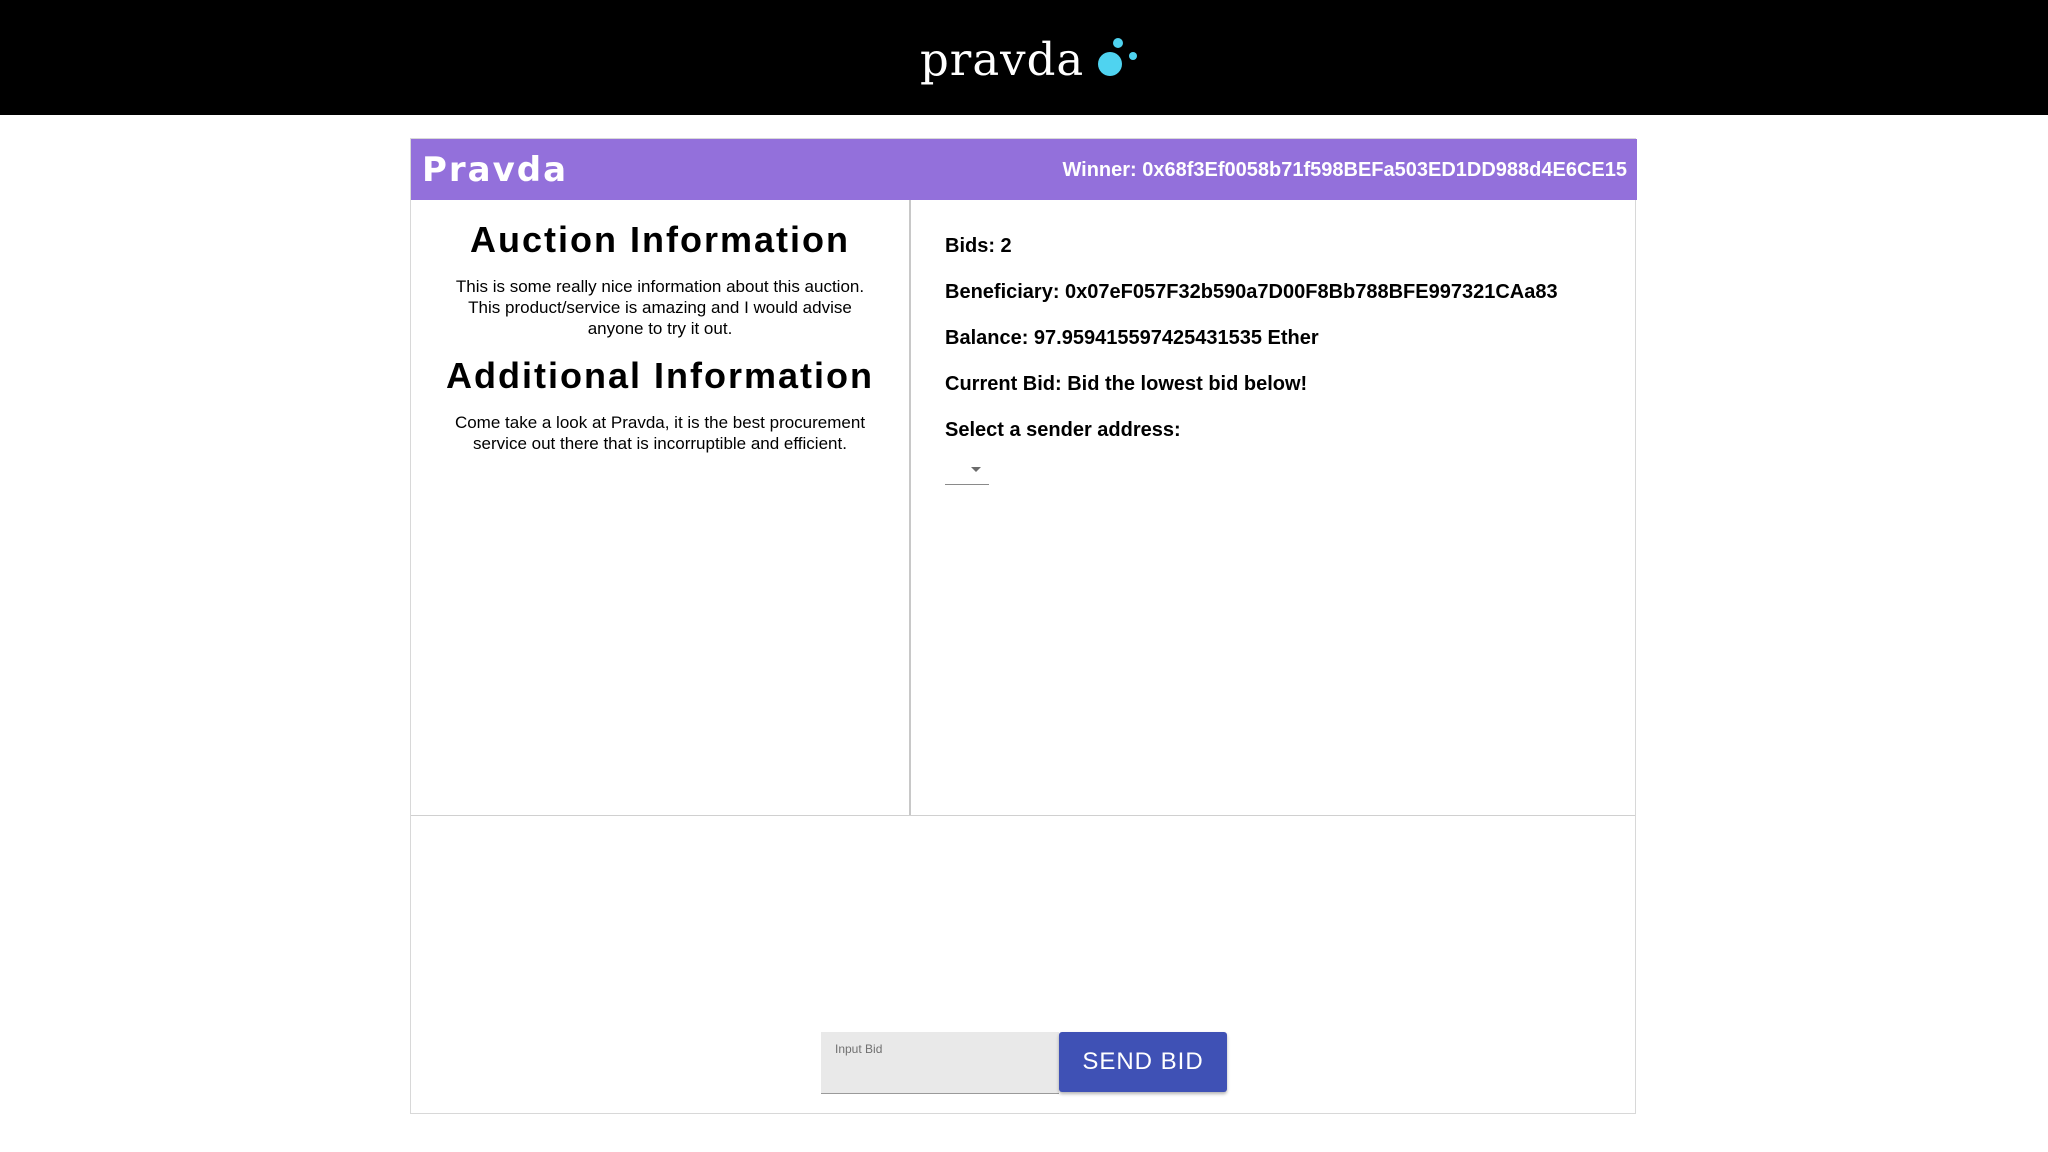 The height and width of the screenshot is (1152, 2048). What do you see at coordinates (660, 239) in the screenshot?
I see `auction-information-heading: Auction Information` at bounding box center [660, 239].